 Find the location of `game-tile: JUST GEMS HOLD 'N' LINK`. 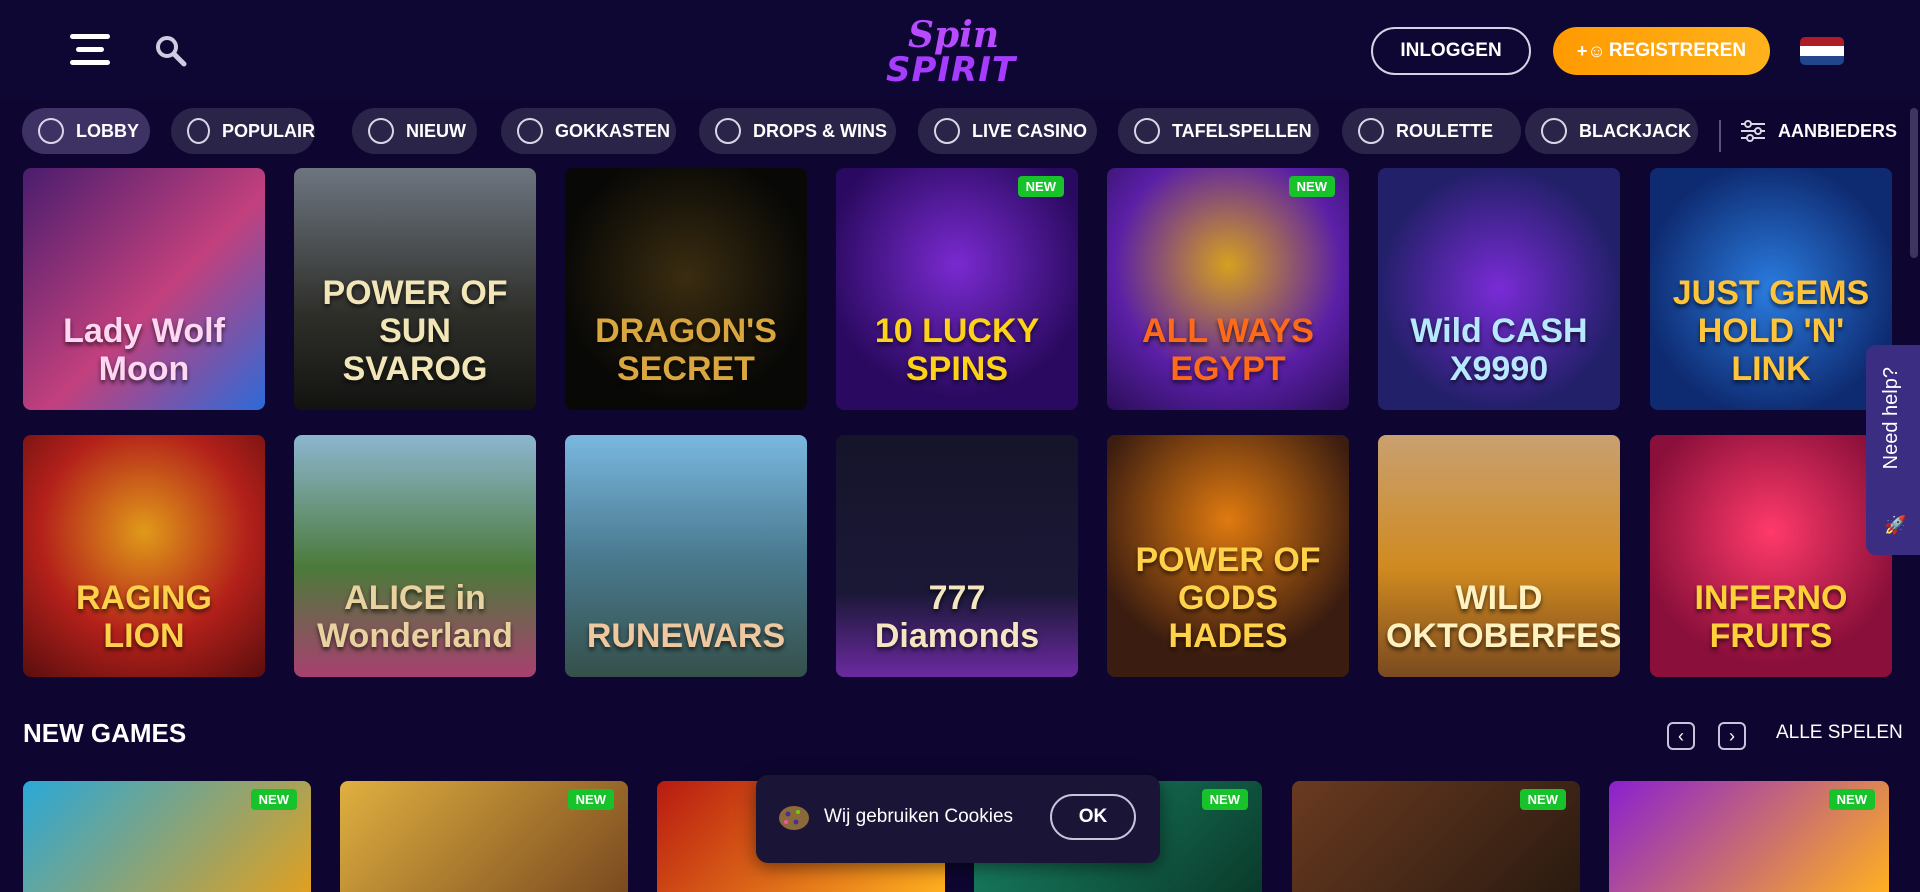

game-tile: JUST GEMS HOLD 'N' LINK is located at coordinates (1771, 289).